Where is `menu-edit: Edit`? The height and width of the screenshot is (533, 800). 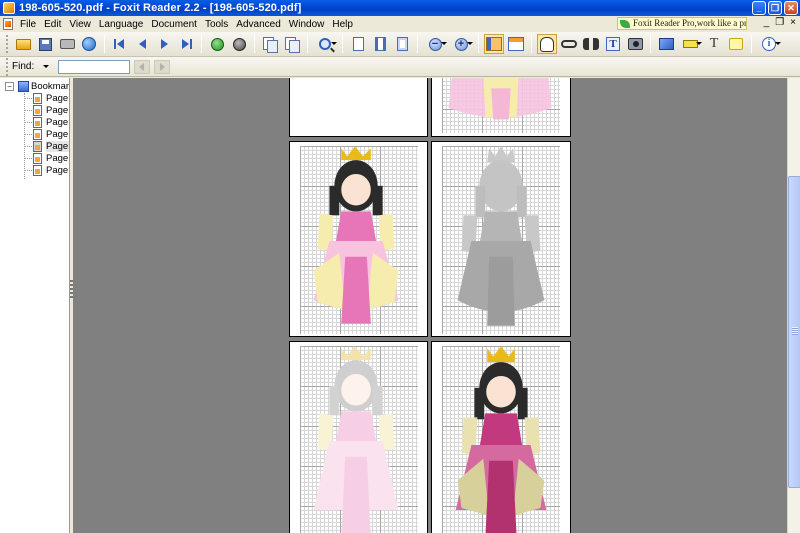 menu-edit: Edit is located at coordinates (52, 24).